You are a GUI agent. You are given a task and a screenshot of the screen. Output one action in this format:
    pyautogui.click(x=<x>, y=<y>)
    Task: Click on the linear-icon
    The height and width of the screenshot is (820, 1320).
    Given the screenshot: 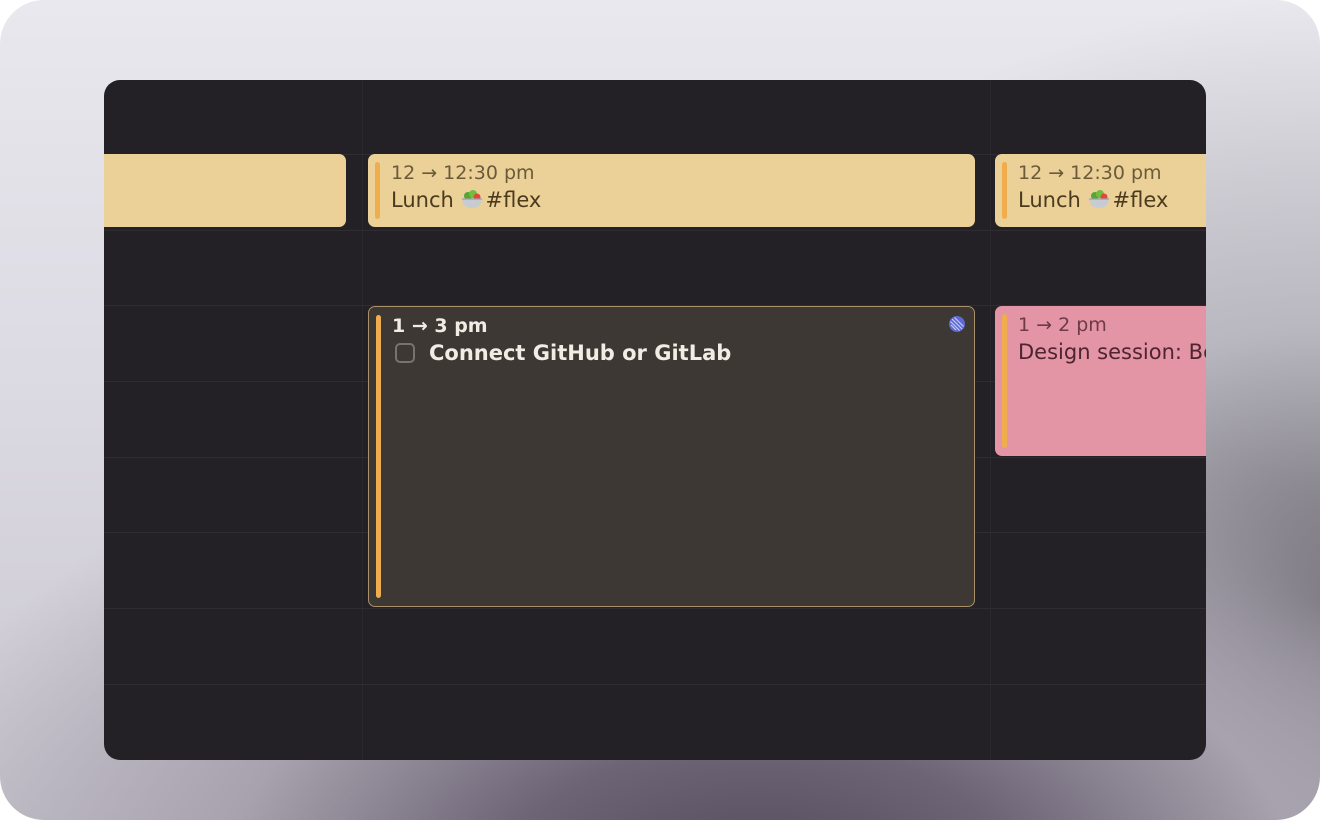 What is the action you would take?
    pyautogui.click(x=957, y=324)
    